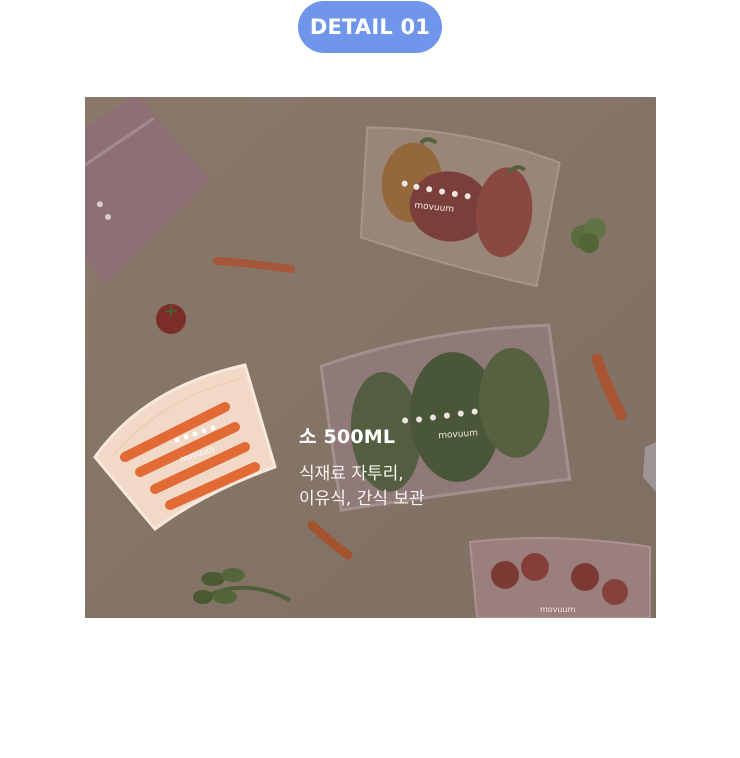 The image size is (740, 758). What do you see at coordinates (370, 27) in the screenshot?
I see `detail-badge: DETAIL 01` at bounding box center [370, 27].